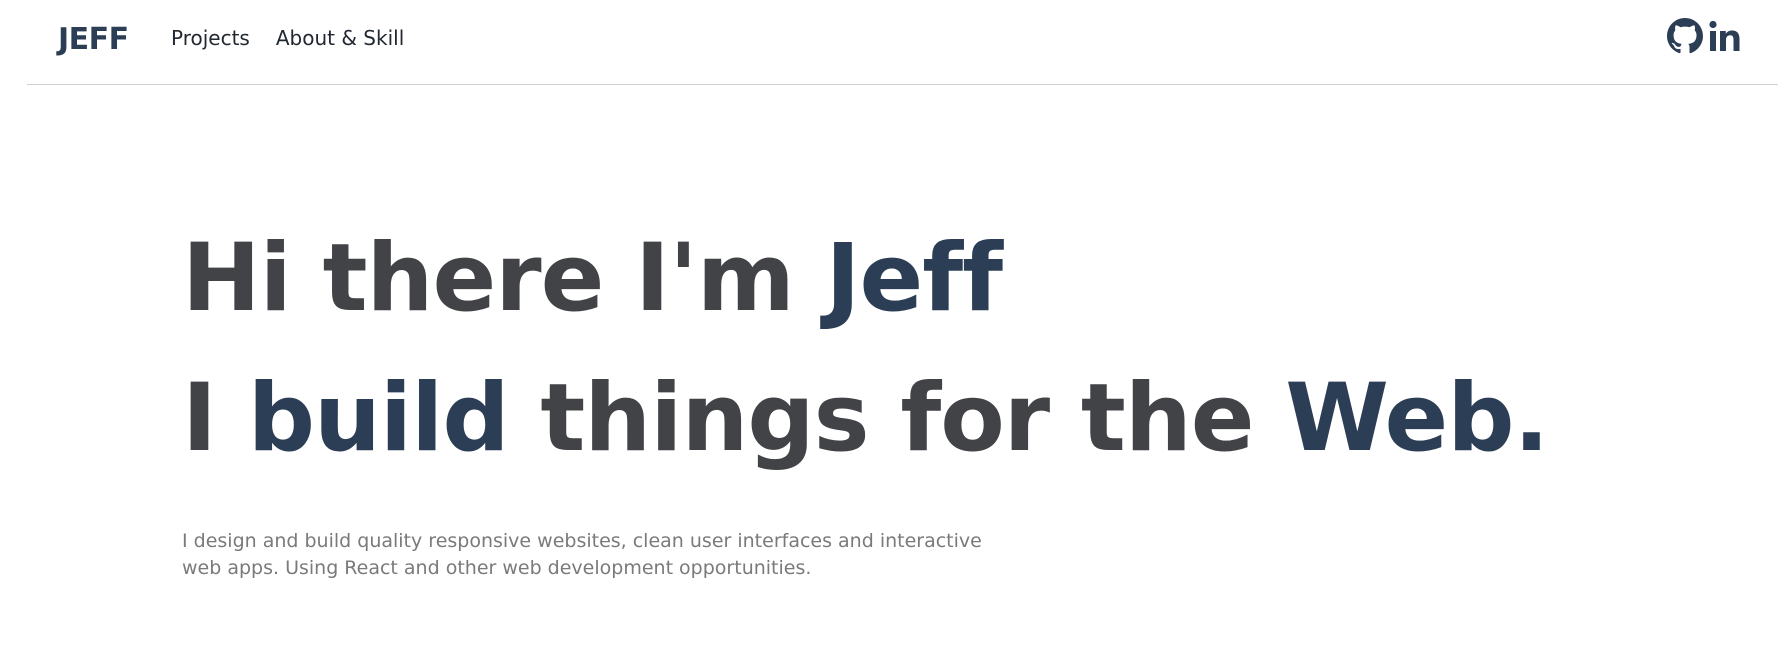  What do you see at coordinates (902, 84) in the screenshot?
I see `nav-divider` at bounding box center [902, 84].